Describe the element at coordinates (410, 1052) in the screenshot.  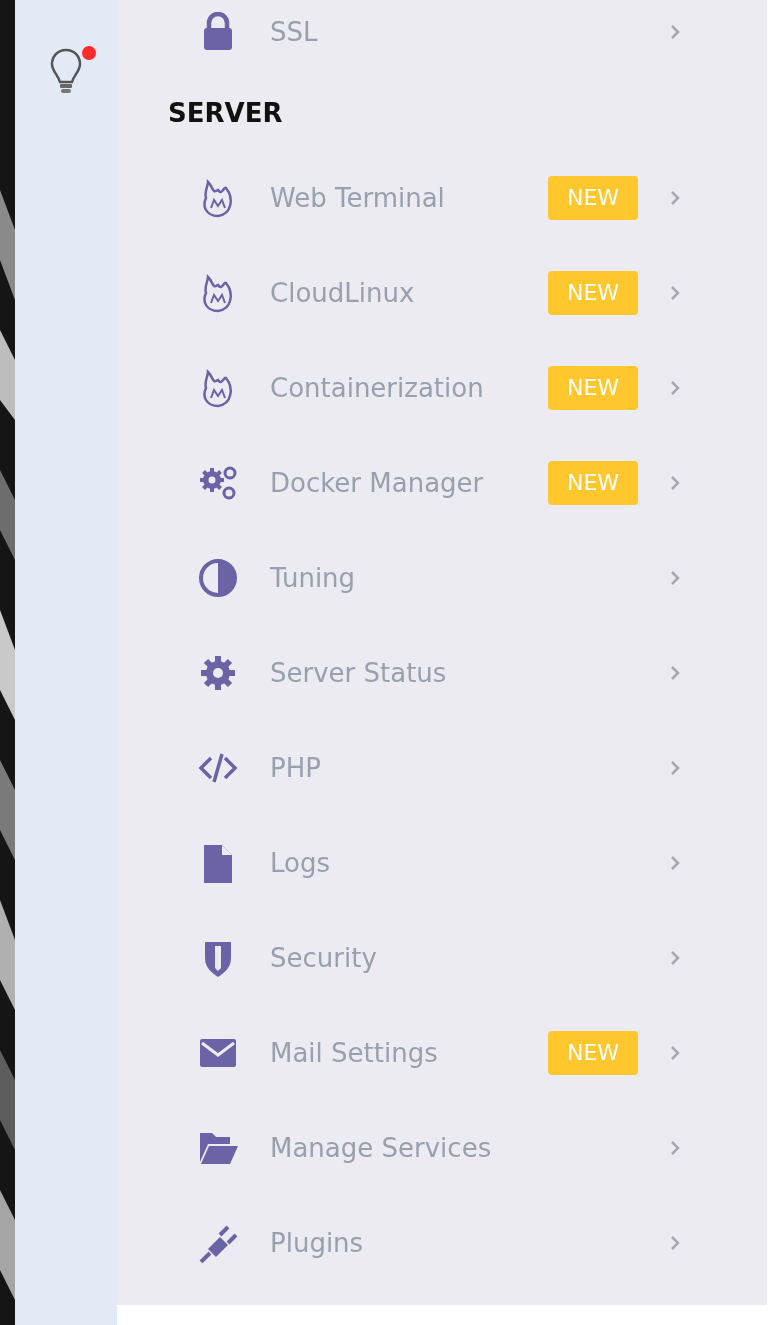
I see `menu-item: Mail Settings` at that location.